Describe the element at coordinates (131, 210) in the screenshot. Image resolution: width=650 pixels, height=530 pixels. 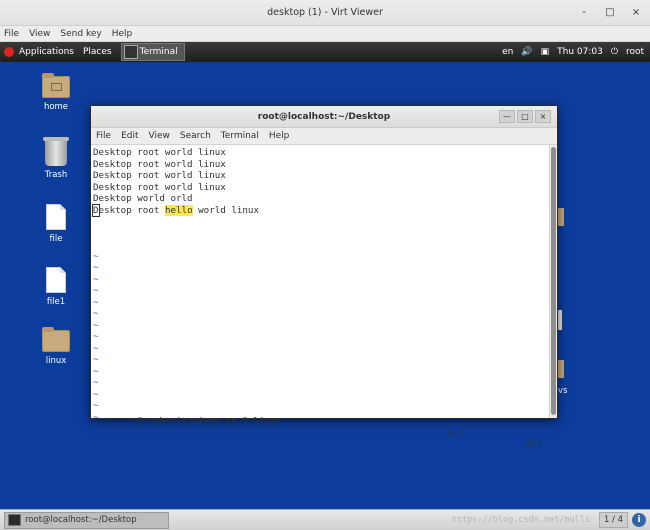
I see `line-text-before: esktop root` at that location.